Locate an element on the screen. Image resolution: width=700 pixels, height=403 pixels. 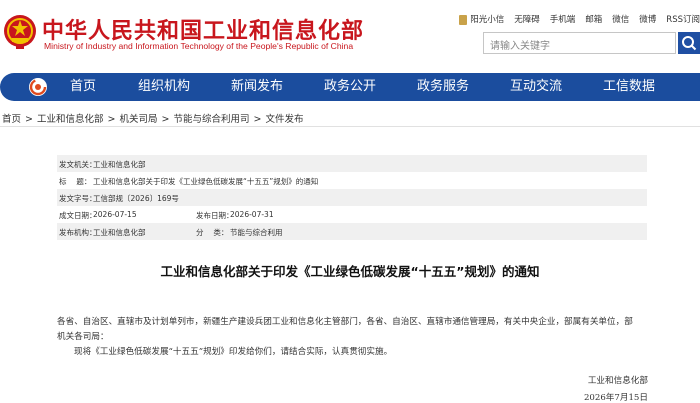
document-title: 工业和信息化部关于印发《工业绿色低碳发展“十五五”规划》的通知 is located at coordinates (350, 271).